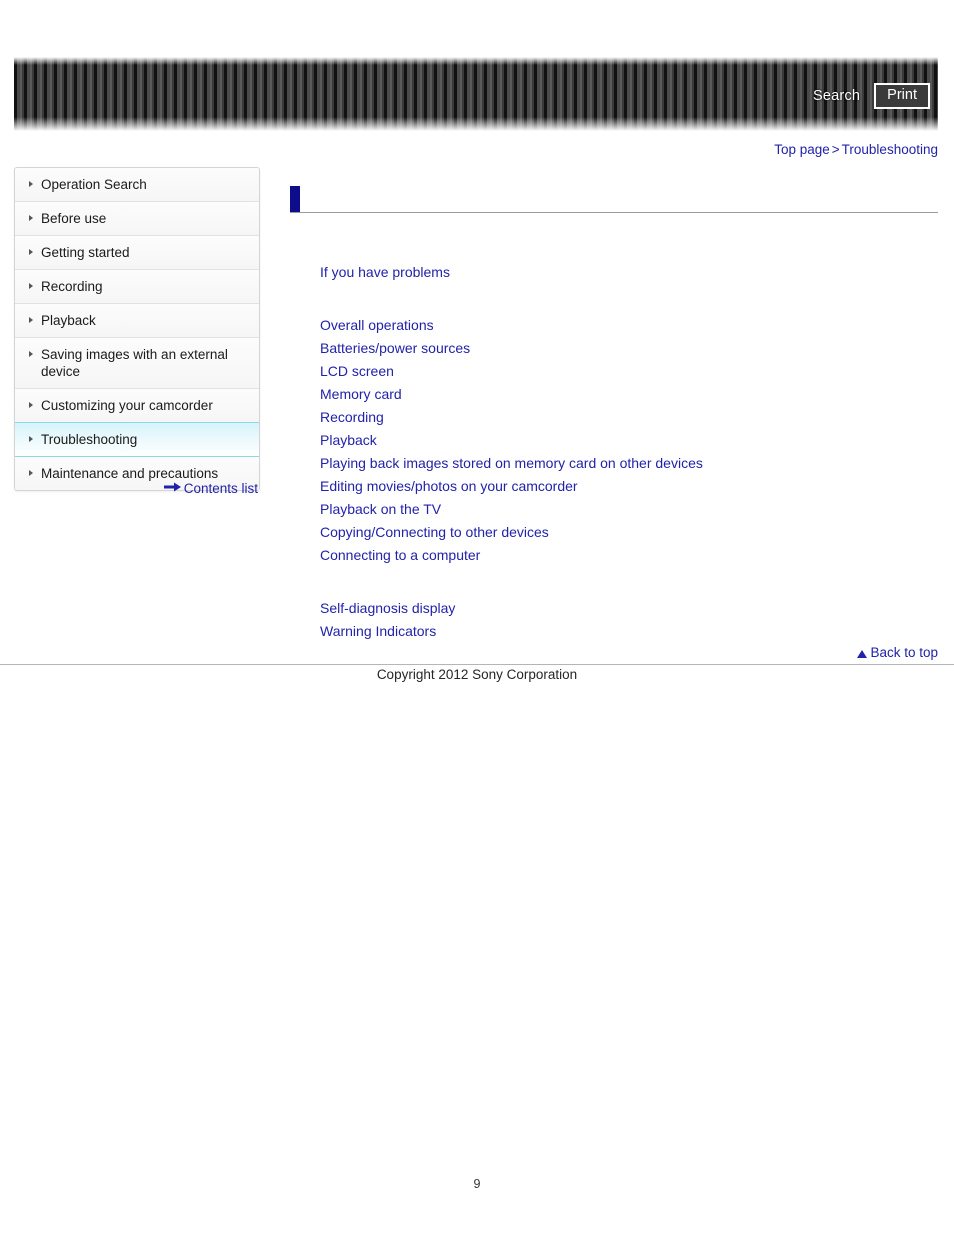  What do you see at coordinates (871, 96) in the screenshot?
I see `banner-actions: Search Print` at bounding box center [871, 96].